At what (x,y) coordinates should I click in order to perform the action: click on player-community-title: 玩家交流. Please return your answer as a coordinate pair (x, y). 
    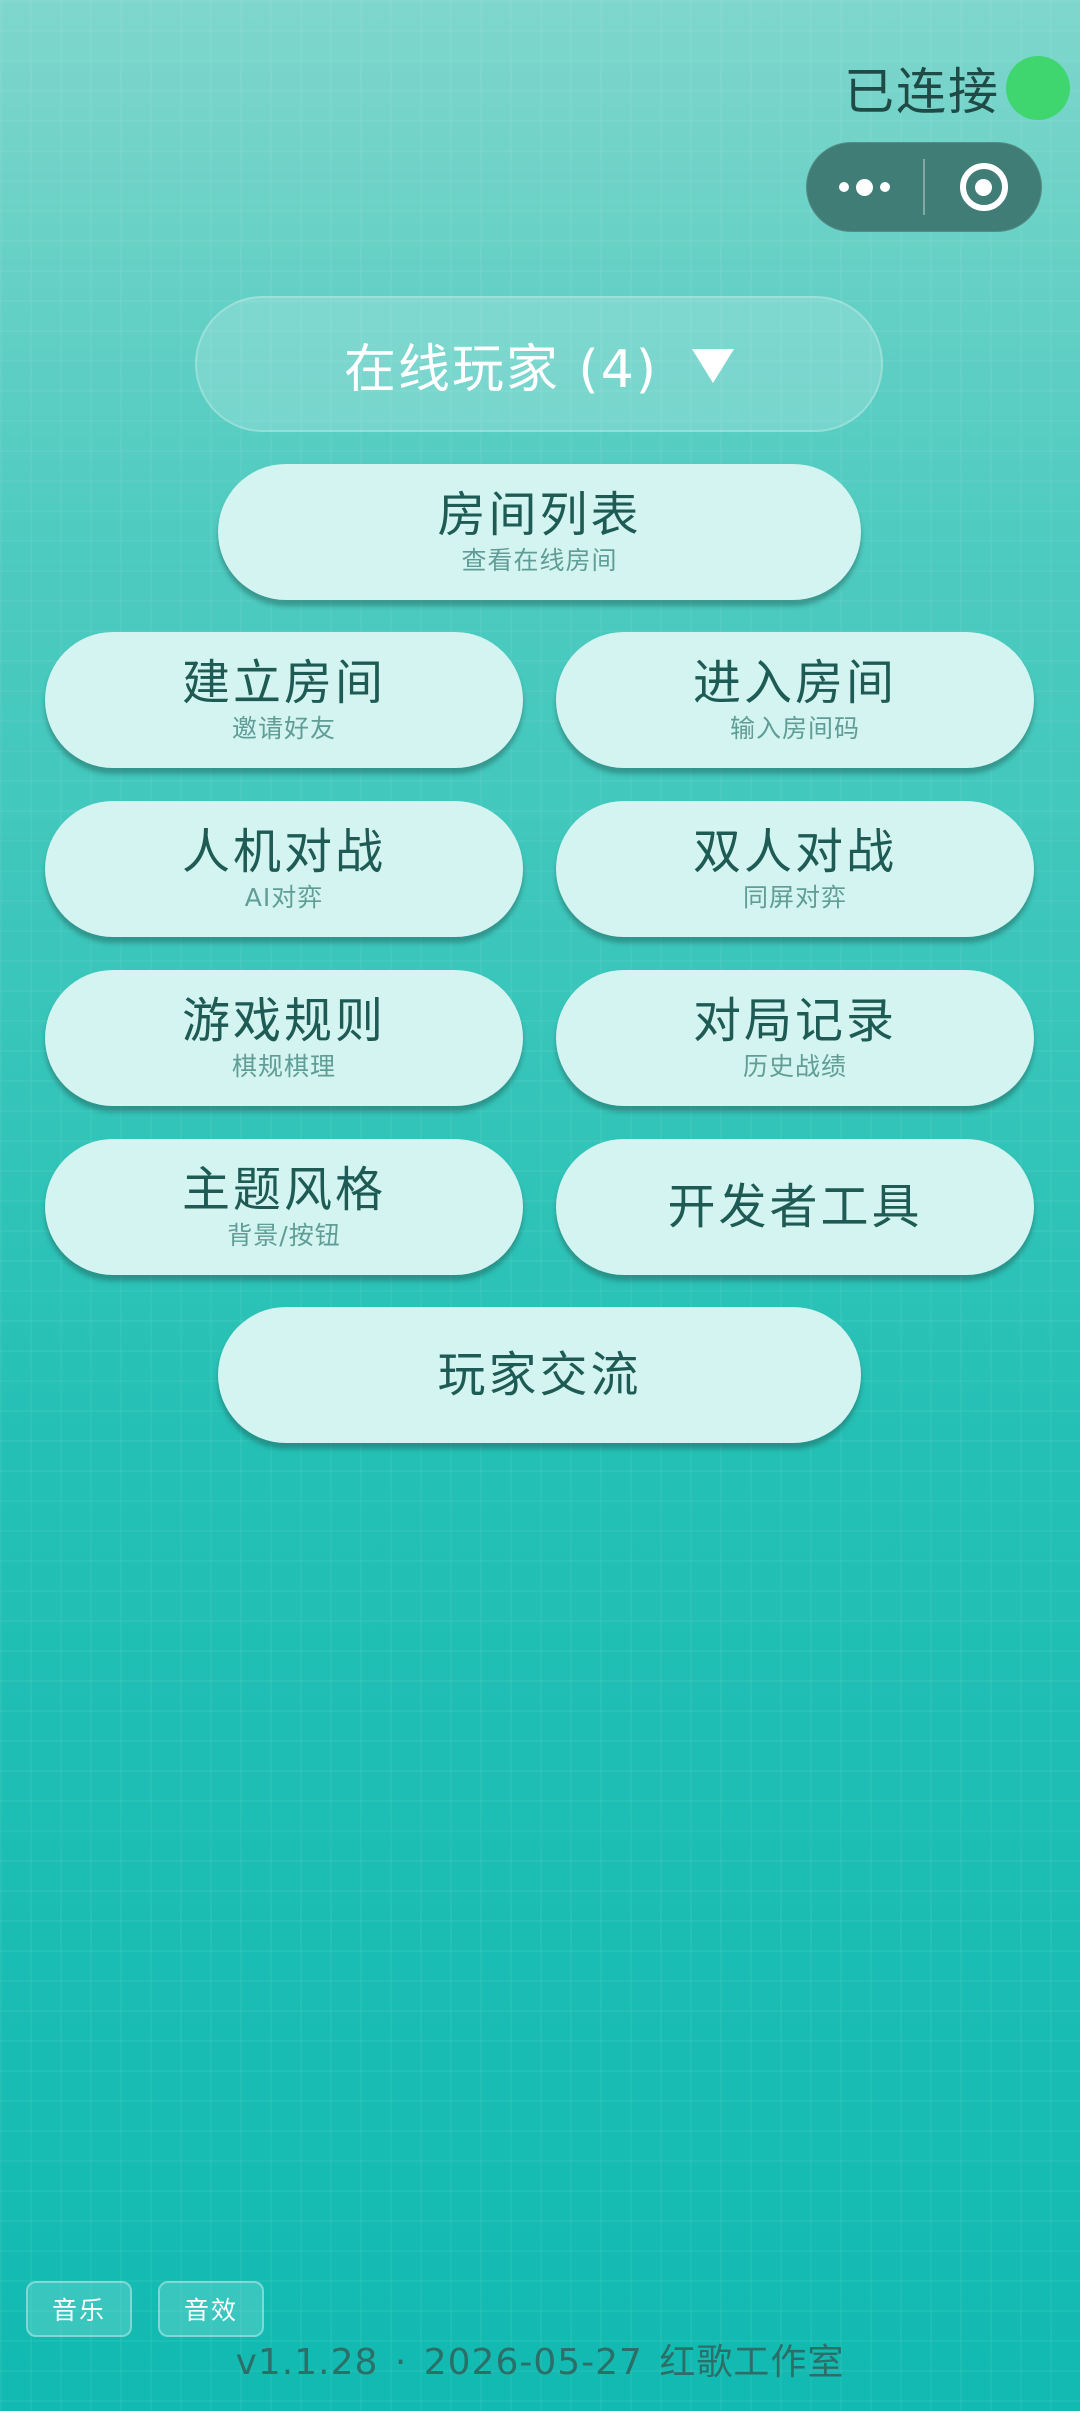
    Looking at the image, I should click on (539, 1375).